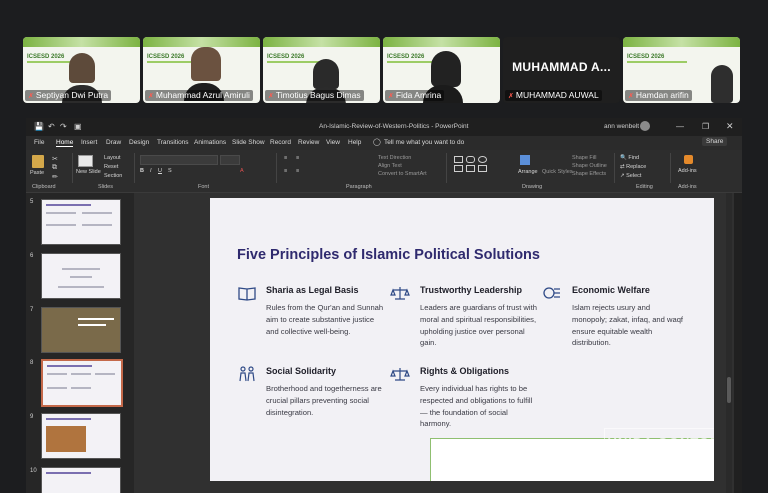  Describe the element at coordinates (471, 290) in the screenshot. I see `principle-title: Trustworthy Leadership` at that location.